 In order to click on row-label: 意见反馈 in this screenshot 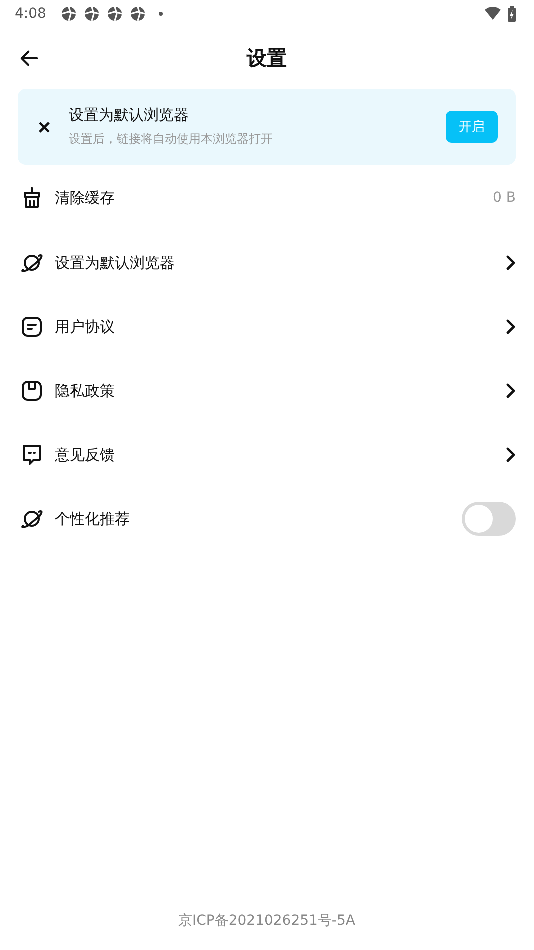, I will do `click(85, 455)`.